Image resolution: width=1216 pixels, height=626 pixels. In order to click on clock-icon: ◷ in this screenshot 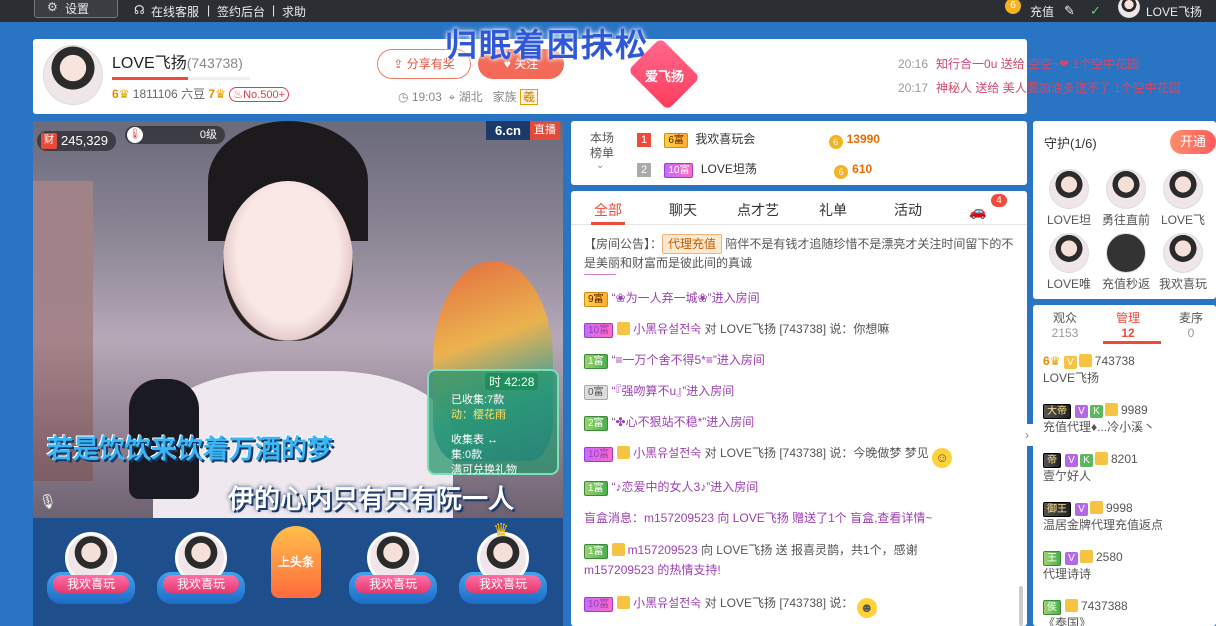, I will do `click(403, 97)`.